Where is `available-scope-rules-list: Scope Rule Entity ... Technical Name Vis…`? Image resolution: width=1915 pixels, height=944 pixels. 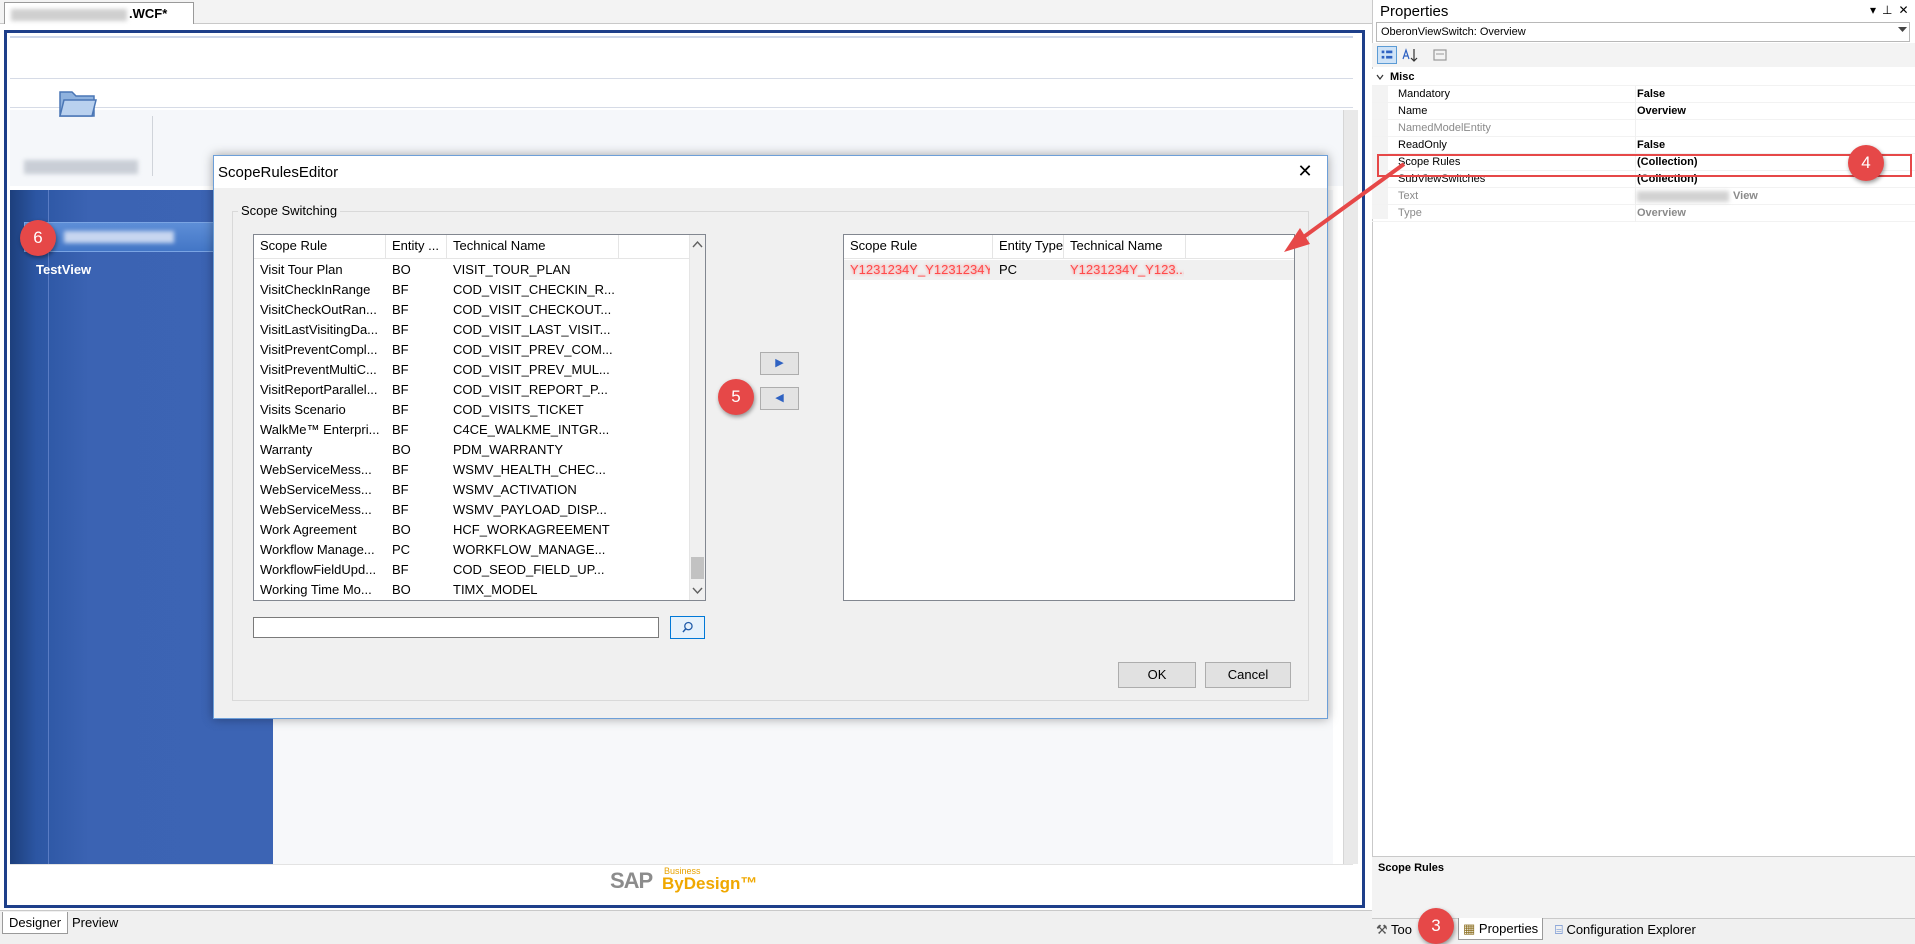
available-scope-rules-list: Scope Rule Entity ... Technical Name Vis… is located at coordinates (479, 417).